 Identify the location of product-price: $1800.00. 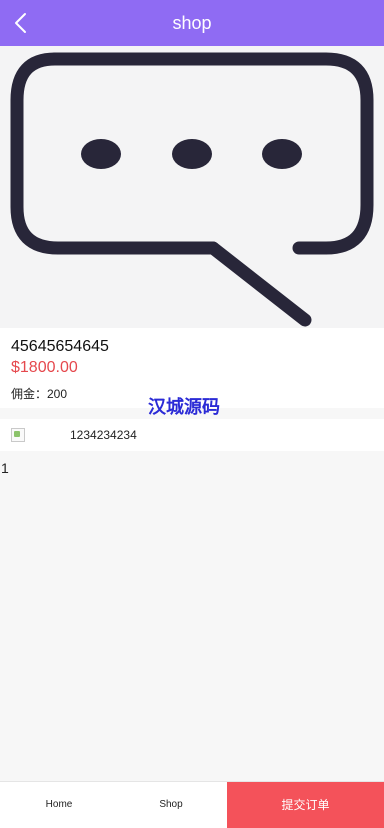
(44, 367).